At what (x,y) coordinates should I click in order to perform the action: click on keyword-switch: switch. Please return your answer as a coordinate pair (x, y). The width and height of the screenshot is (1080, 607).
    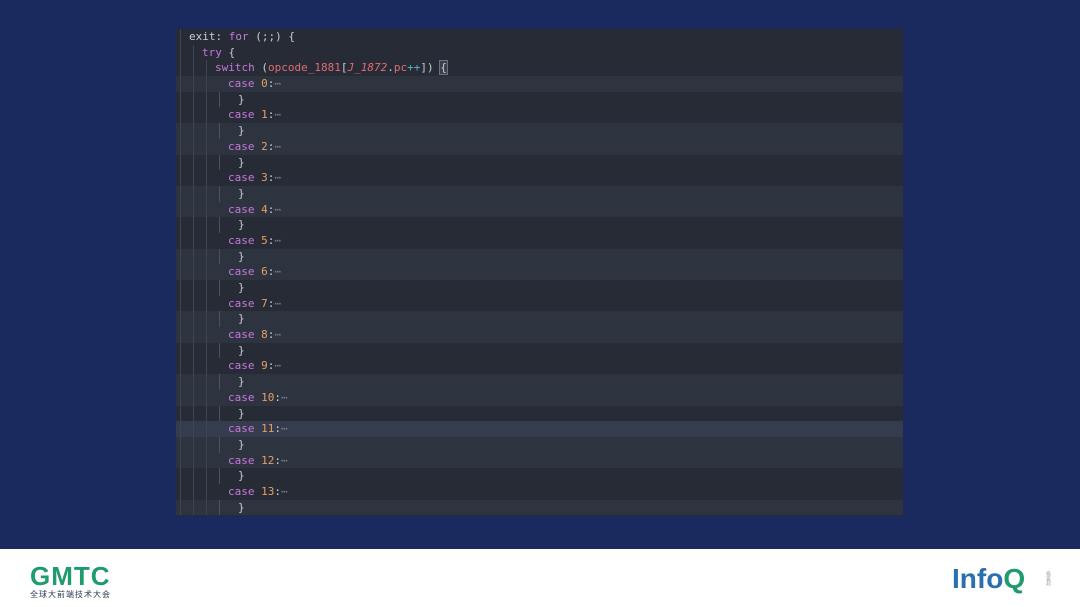
    Looking at the image, I should click on (235, 68).